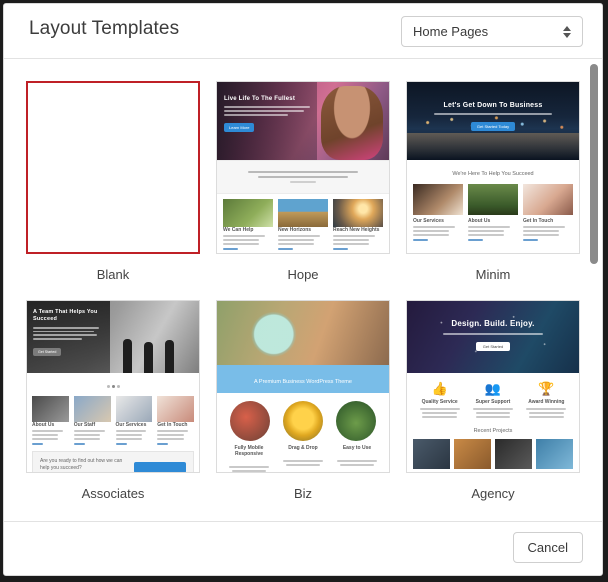 The image size is (608, 582). Describe the element at coordinates (493, 451) in the screenshot. I see `agency-projects` at that location.